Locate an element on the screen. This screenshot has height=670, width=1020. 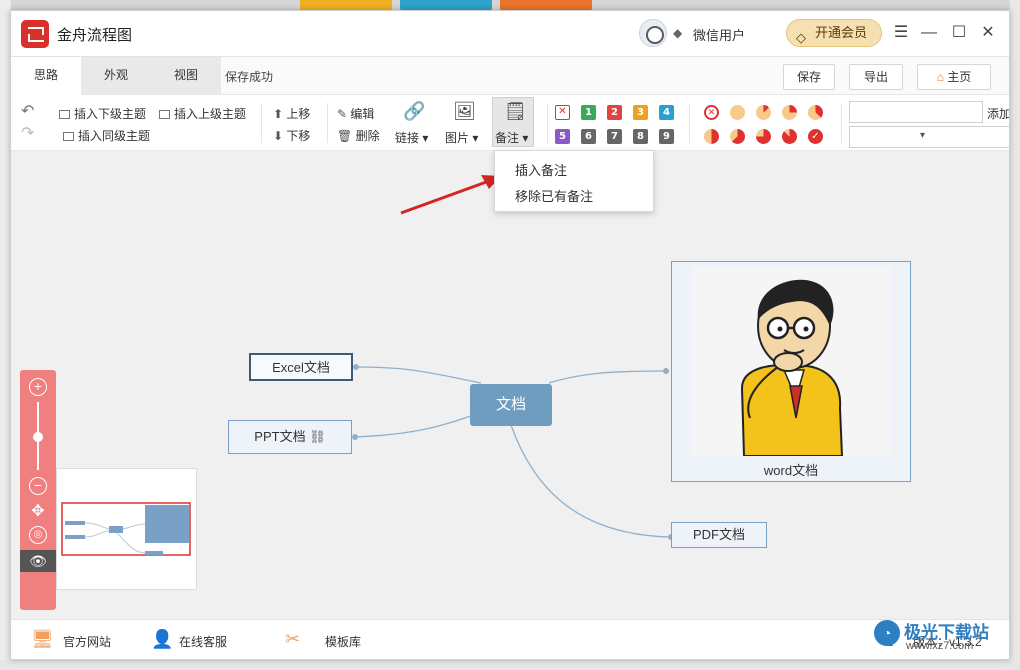
user-name: 微信用户 is located at coordinates (719, 34).